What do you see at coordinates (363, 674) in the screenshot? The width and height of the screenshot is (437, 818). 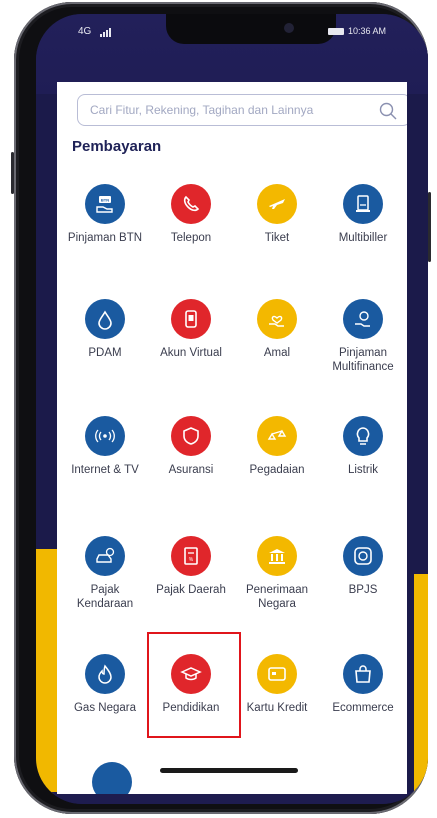 I see `shopping-bag-icon` at bounding box center [363, 674].